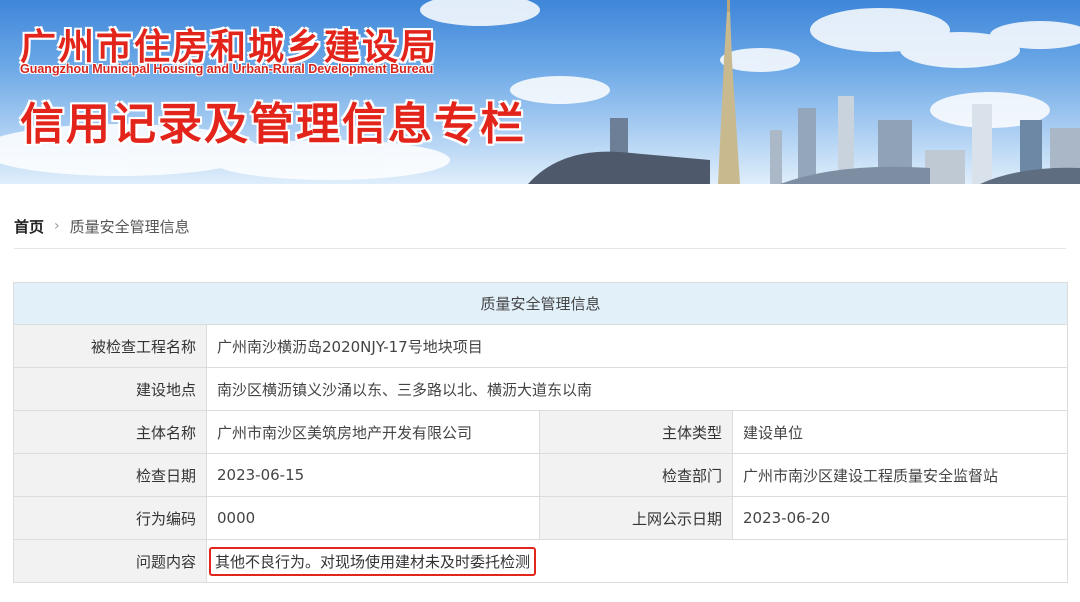 This screenshot has width=1080, height=602. I want to click on table-row: 检查日期 2023-06-15 检查部门 广州市南沙区建设工程质量安全监督站, so click(541, 475).